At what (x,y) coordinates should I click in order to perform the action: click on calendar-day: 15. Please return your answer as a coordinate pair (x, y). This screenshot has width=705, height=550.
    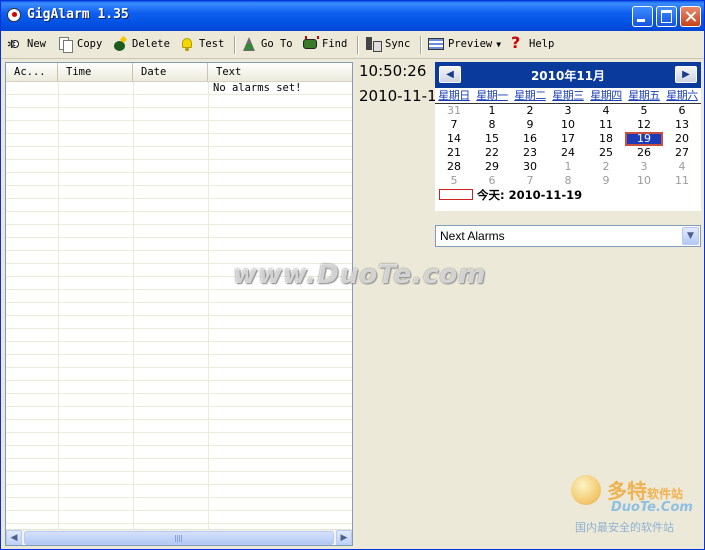
    Looking at the image, I should click on (492, 139).